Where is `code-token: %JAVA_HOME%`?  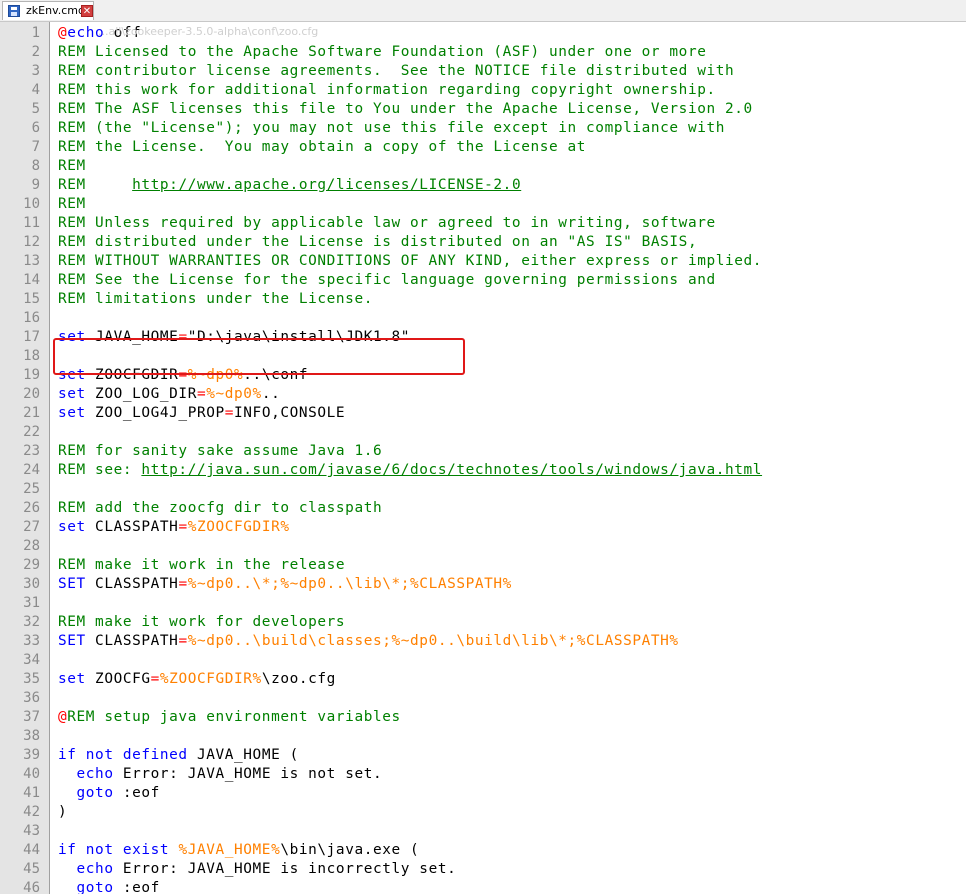
code-token: %JAVA_HOME% is located at coordinates (229, 850).